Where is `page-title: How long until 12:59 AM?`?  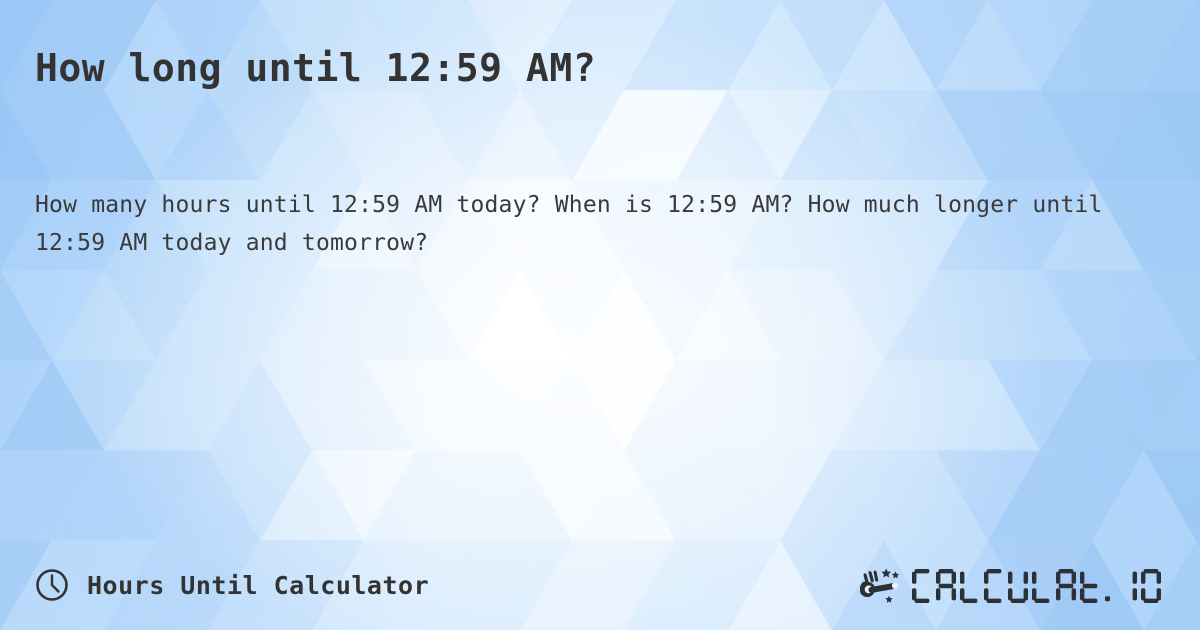 page-title: How long until 12:59 AM? is located at coordinates (316, 68).